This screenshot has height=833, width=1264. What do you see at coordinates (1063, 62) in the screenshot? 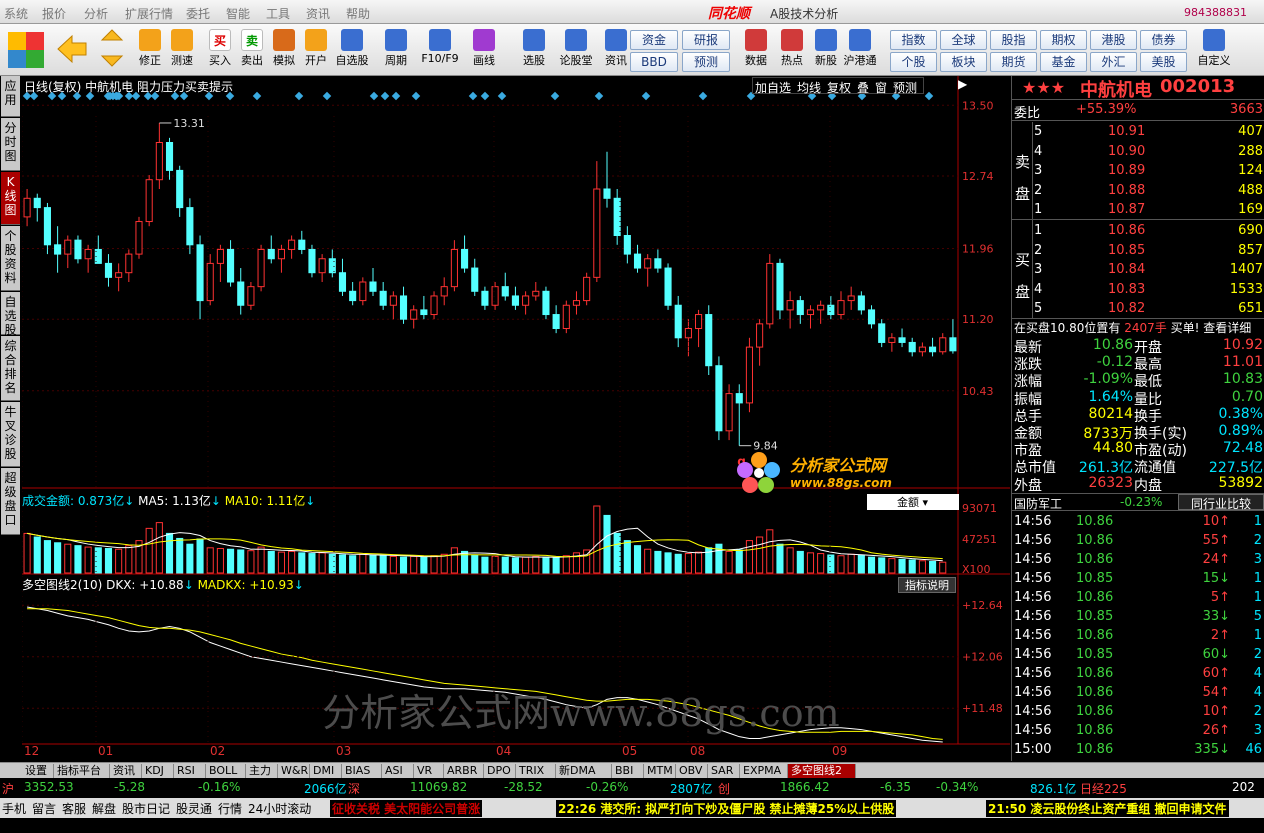
I see `market-btn-1-3: 基金` at bounding box center [1063, 62].